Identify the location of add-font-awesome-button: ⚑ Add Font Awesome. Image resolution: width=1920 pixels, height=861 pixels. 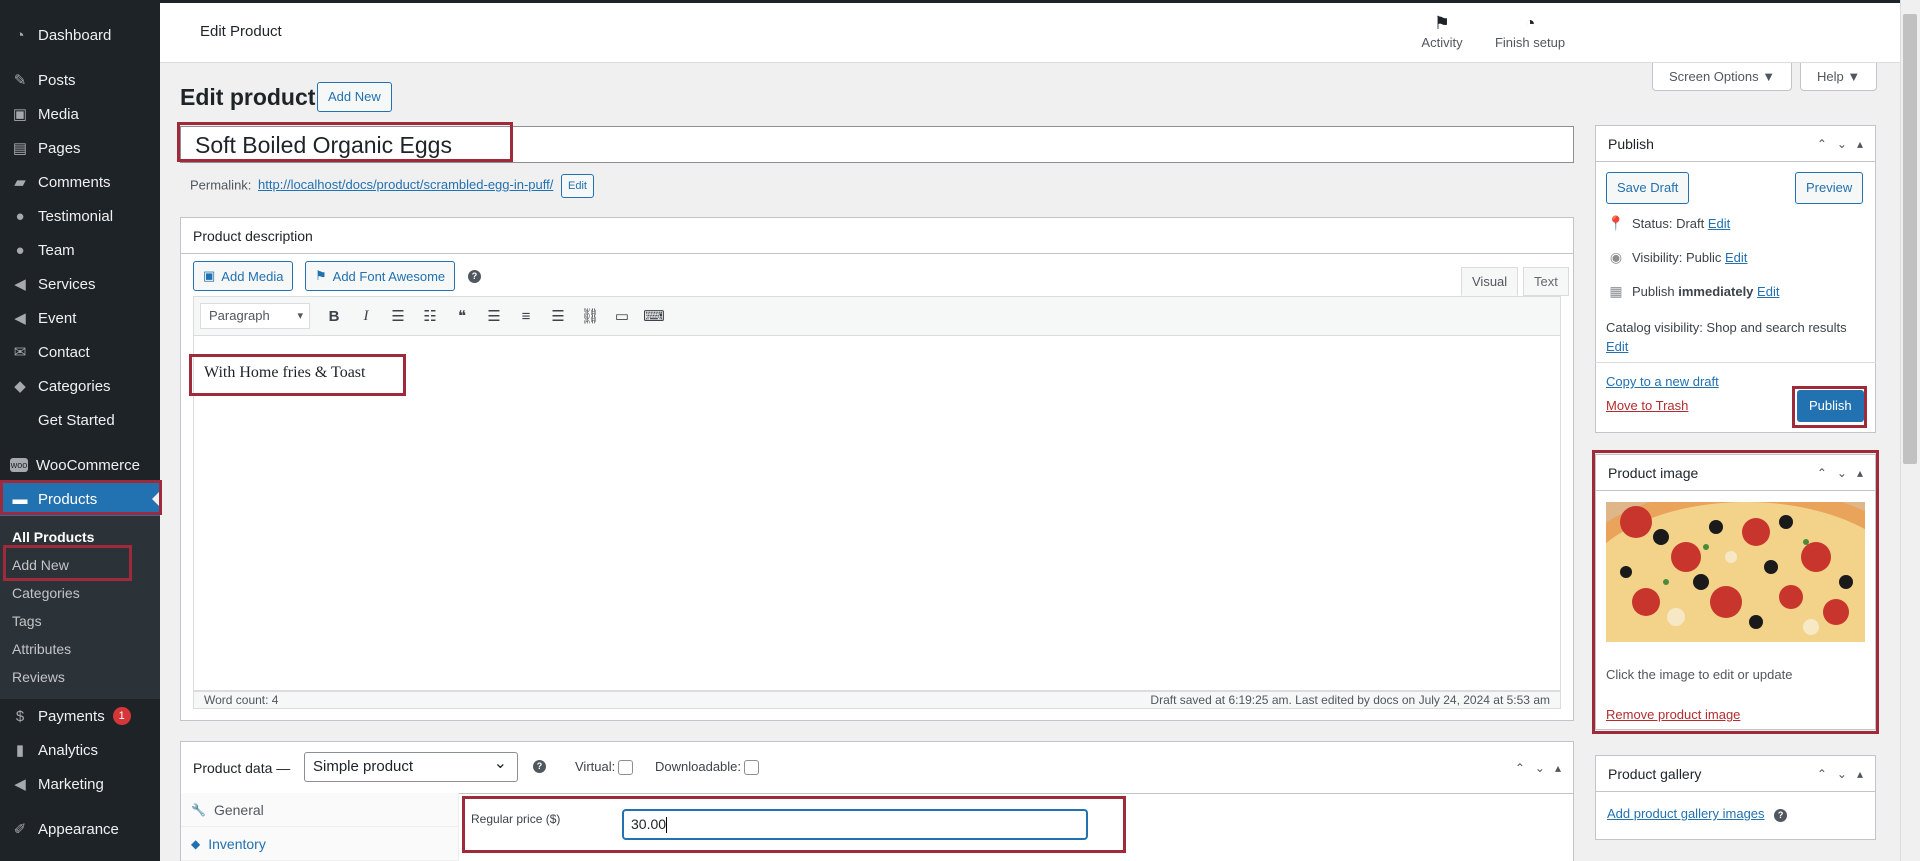
(380, 276).